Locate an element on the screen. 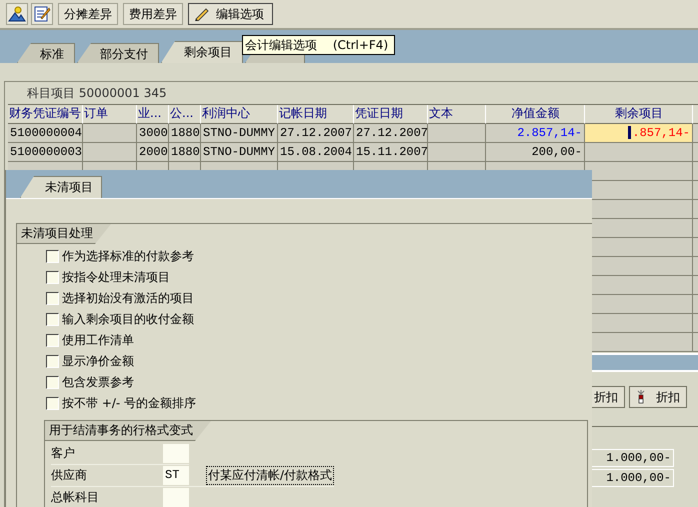  checkbox-label: 按不带 +/- 号的金额排序 is located at coordinates (129, 403).